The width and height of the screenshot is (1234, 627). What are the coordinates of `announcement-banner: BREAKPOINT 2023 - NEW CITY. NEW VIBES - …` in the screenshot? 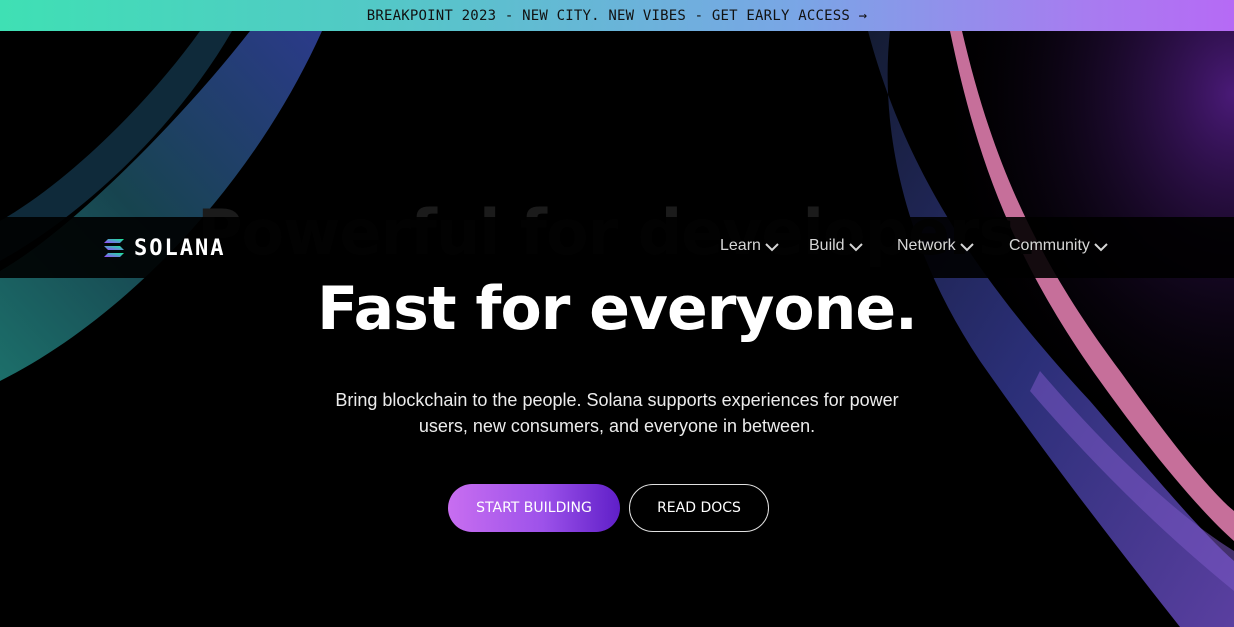 It's located at (617, 15).